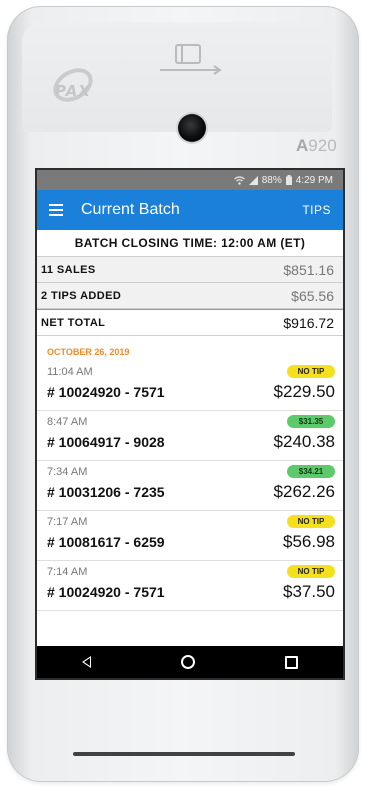  What do you see at coordinates (88, 352) in the screenshot?
I see `date-header: OCTOBER 26, 2019` at bounding box center [88, 352].